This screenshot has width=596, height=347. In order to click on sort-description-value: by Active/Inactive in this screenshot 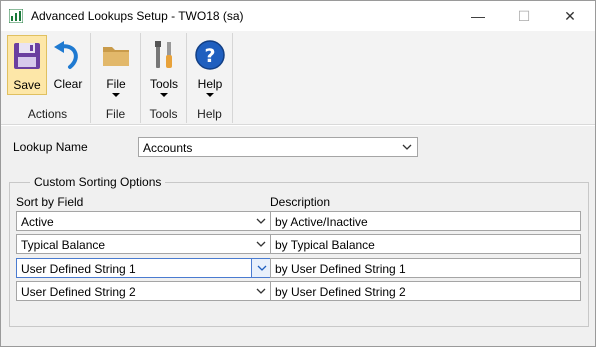, I will do `click(321, 222)`.